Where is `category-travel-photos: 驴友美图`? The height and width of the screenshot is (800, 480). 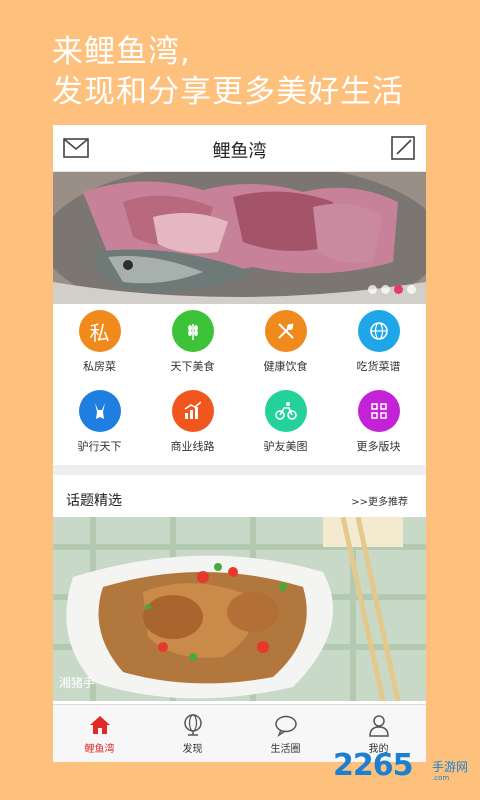
category-travel-photos: 驴友美图 is located at coordinates (285, 426).